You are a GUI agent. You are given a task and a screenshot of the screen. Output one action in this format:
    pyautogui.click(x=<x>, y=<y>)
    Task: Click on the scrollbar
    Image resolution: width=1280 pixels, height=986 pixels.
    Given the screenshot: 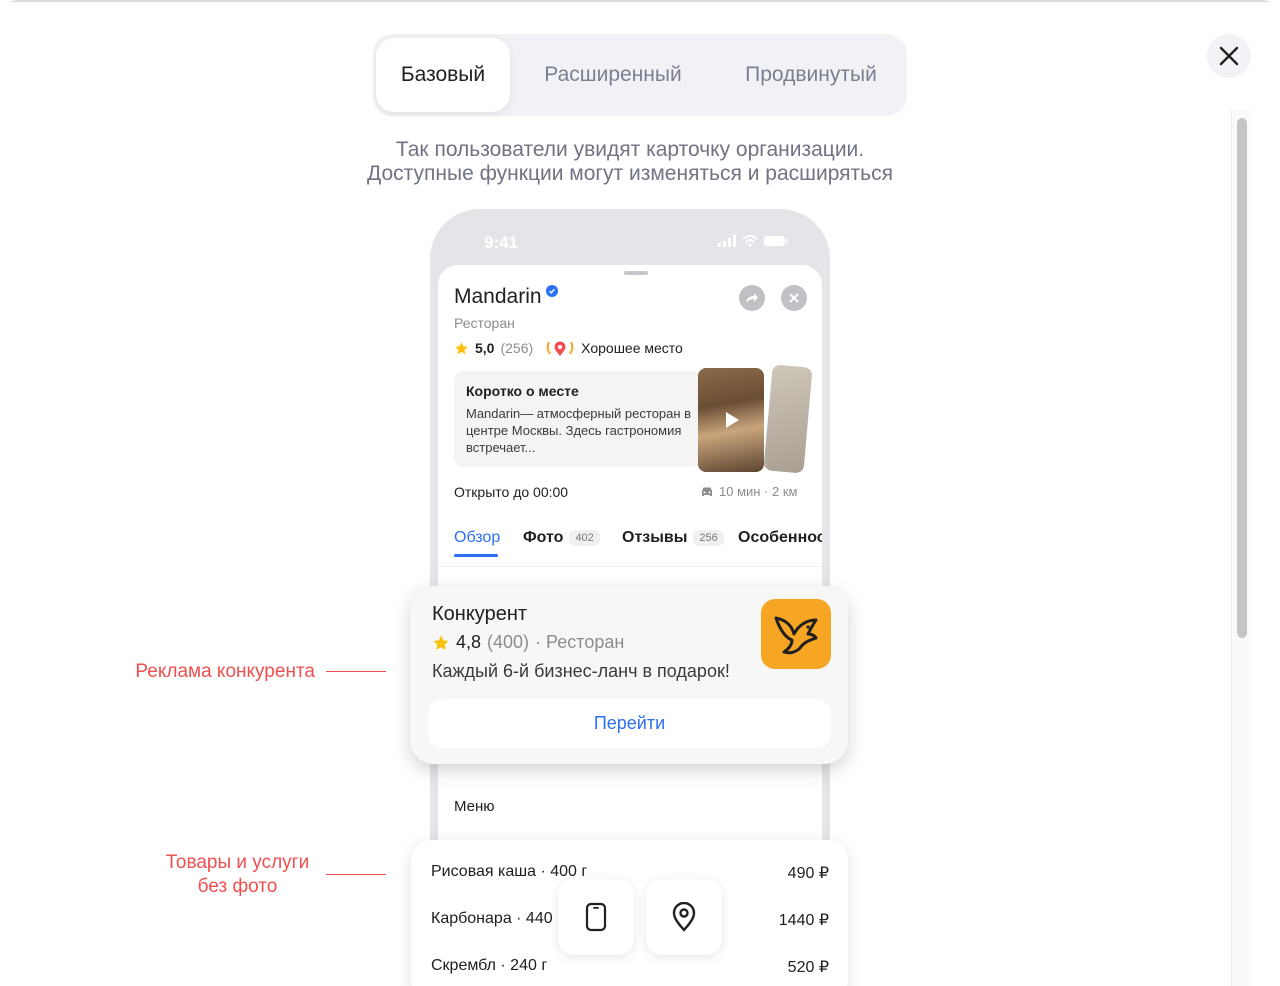 What is the action you would take?
    pyautogui.click(x=1241, y=548)
    